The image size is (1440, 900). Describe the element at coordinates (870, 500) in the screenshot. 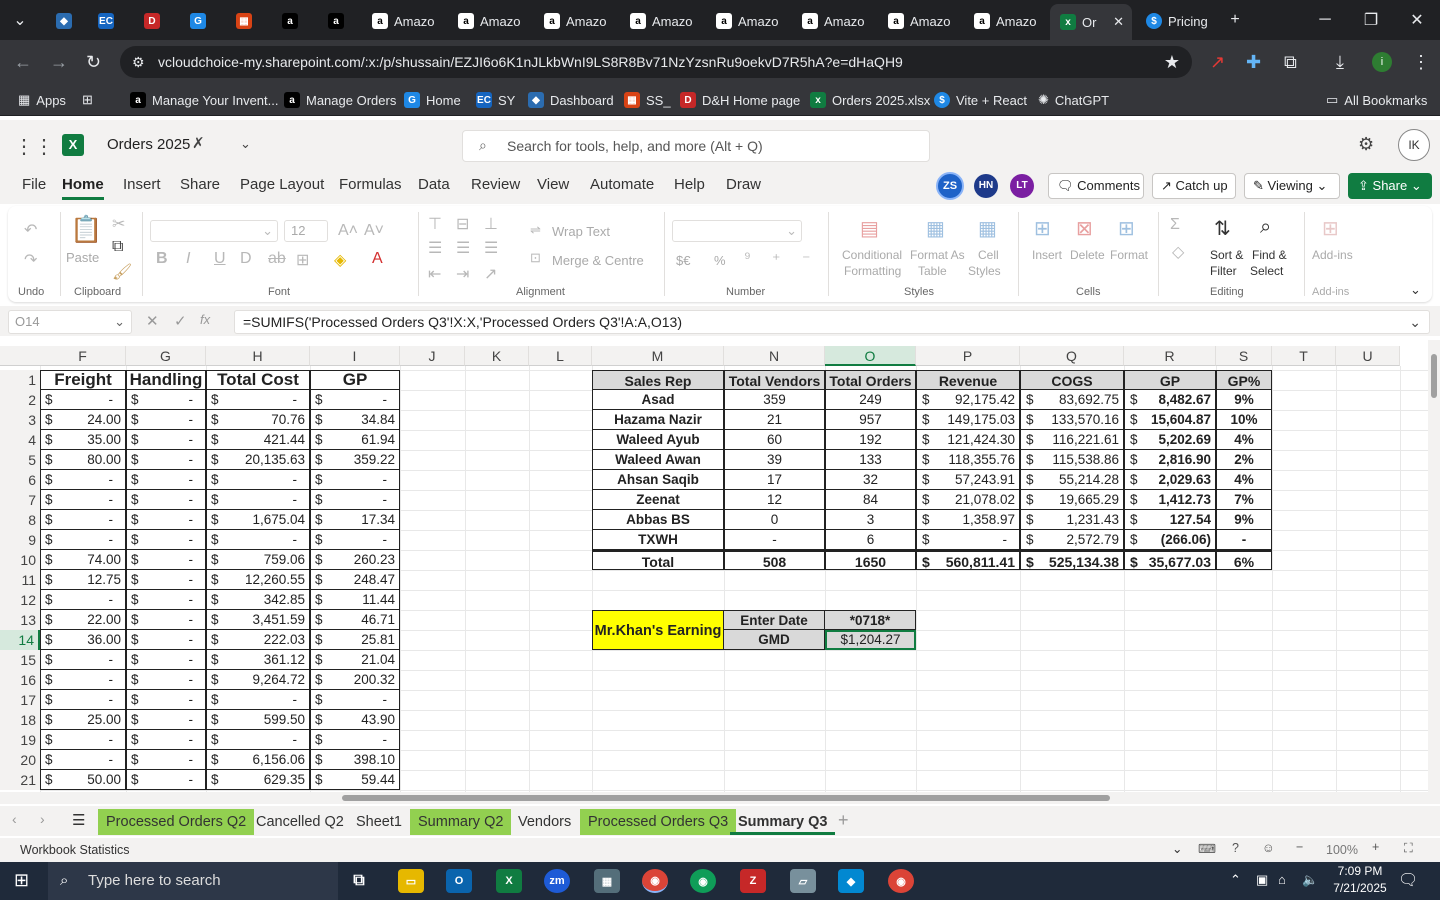

I see `summary-cell: 84` at that location.